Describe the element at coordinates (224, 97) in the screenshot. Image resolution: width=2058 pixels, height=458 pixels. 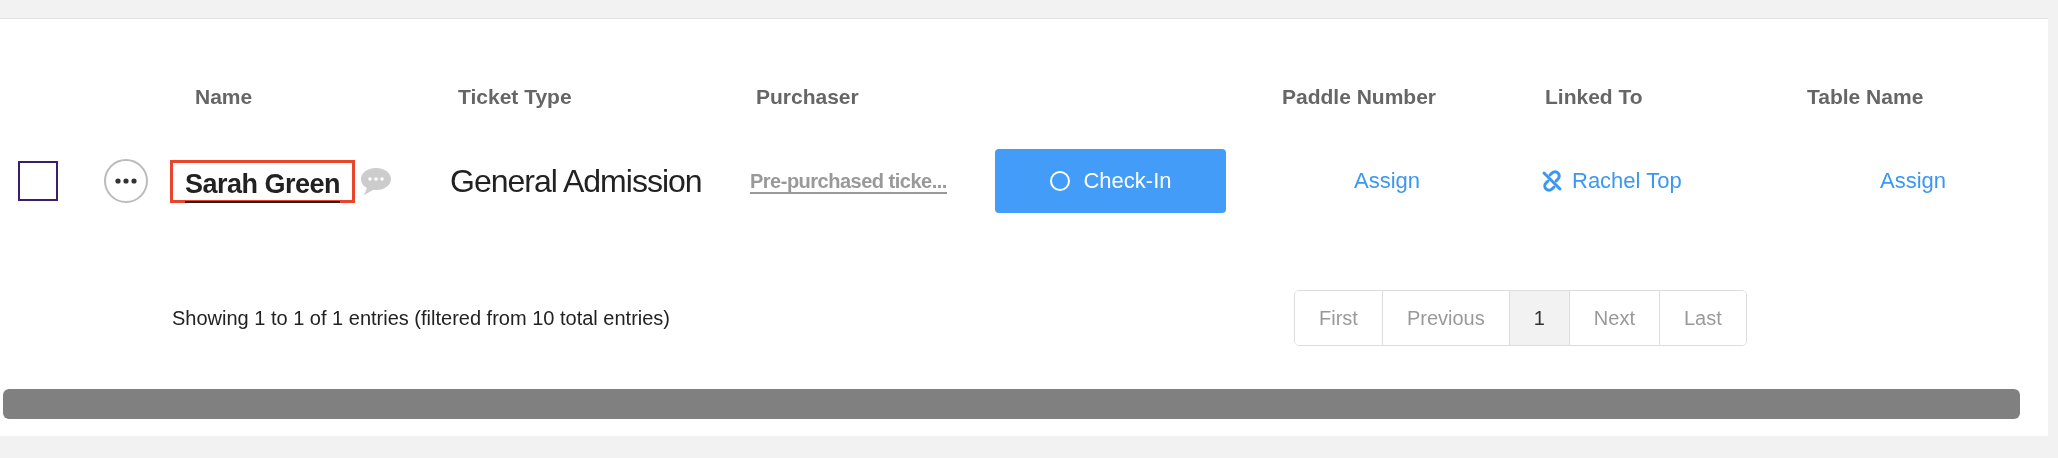
I see `column-header: Name` at that location.